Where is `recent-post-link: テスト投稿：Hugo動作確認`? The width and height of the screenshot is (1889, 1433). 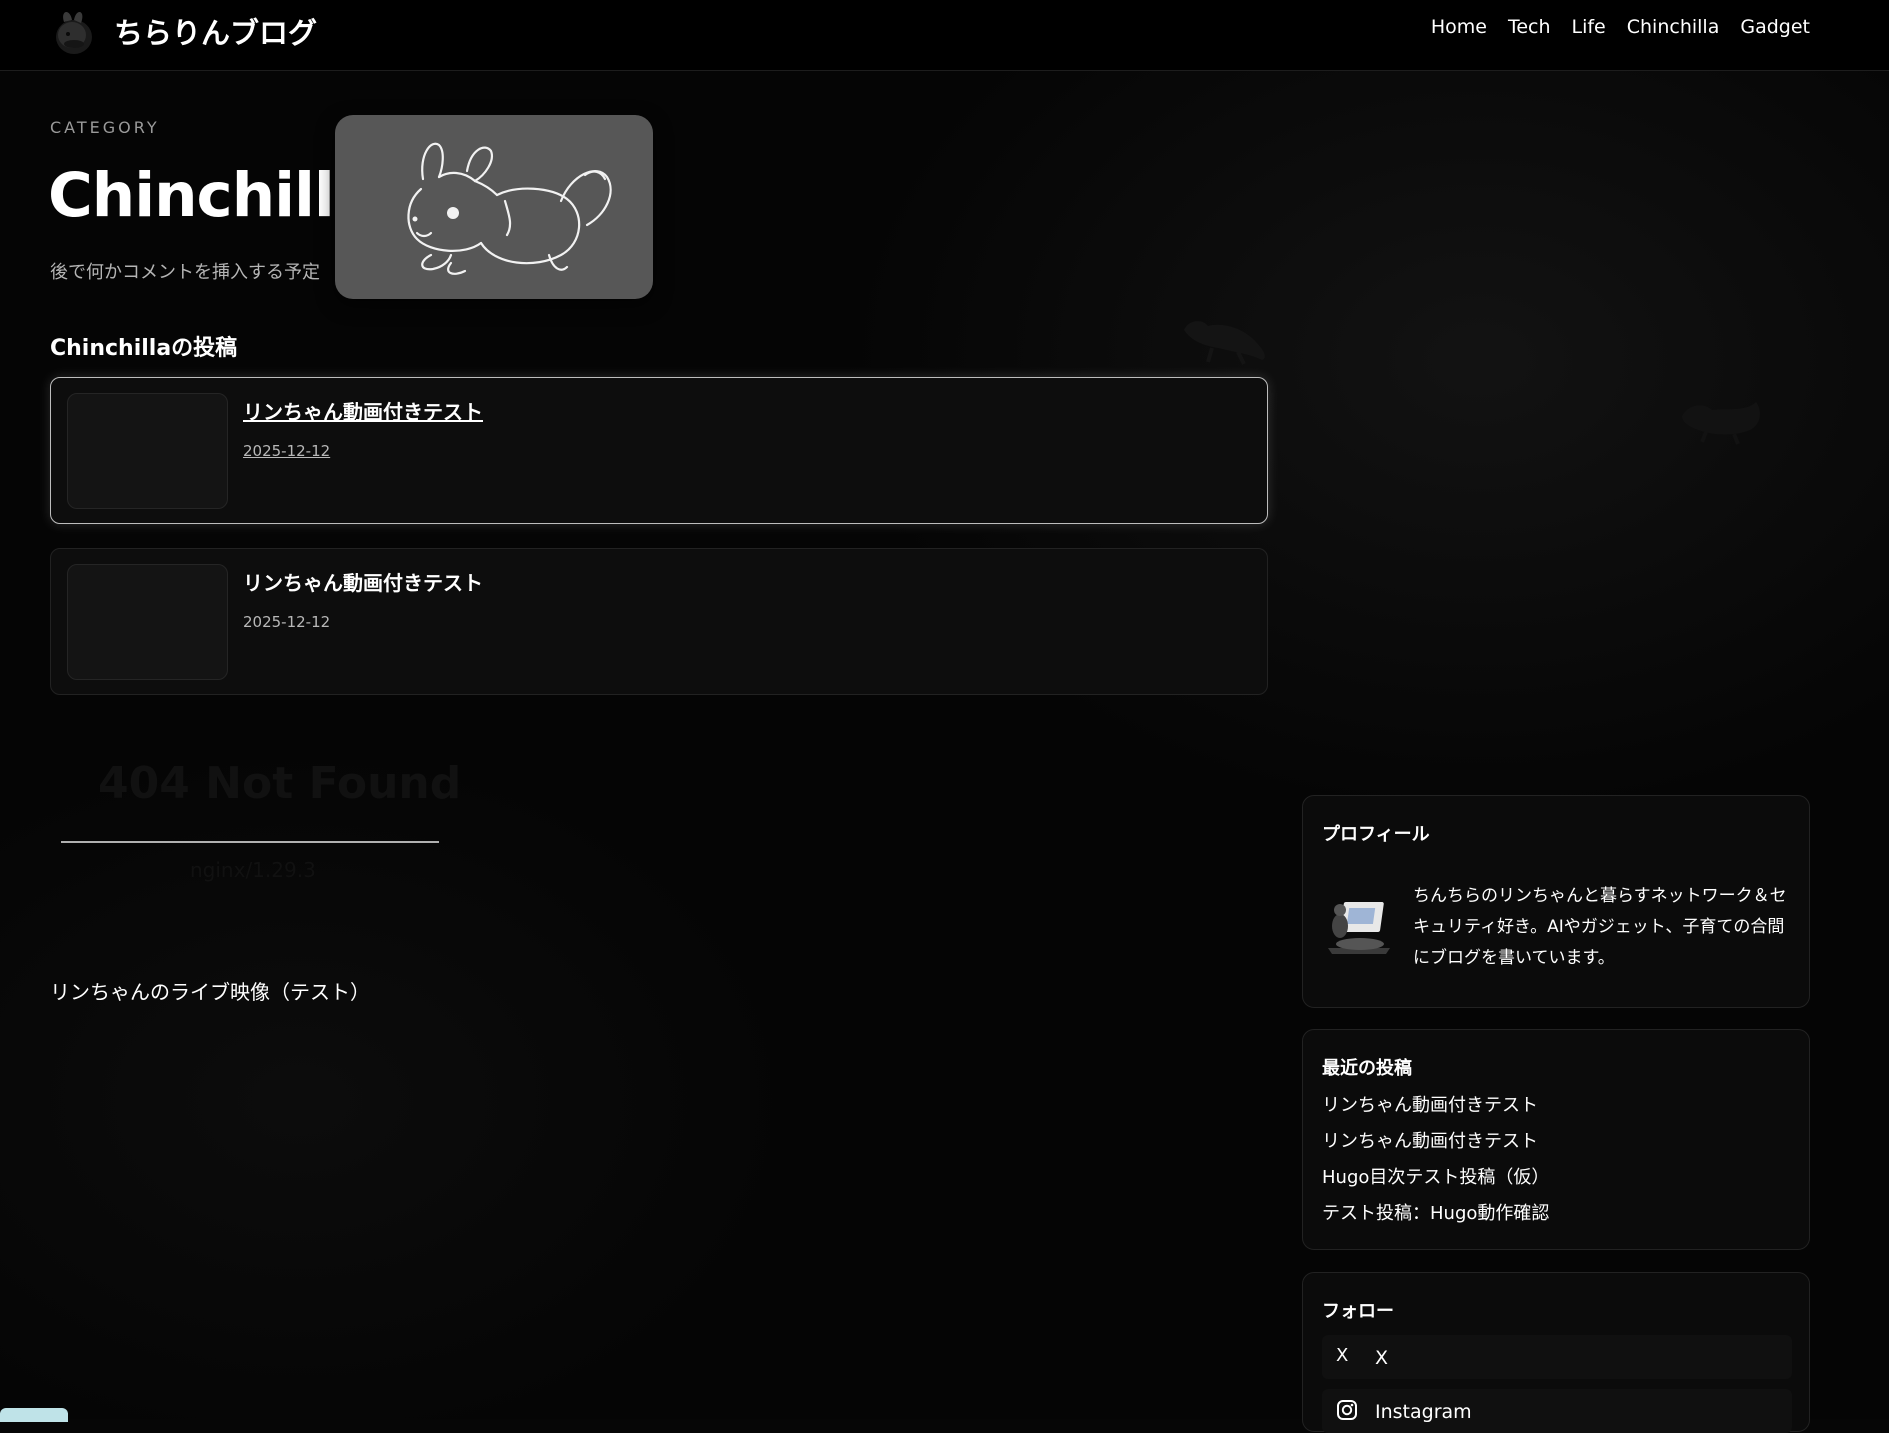
recent-post-link: テスト投稿：Hugo動作確認 is located at coordinates (1435, 1218).